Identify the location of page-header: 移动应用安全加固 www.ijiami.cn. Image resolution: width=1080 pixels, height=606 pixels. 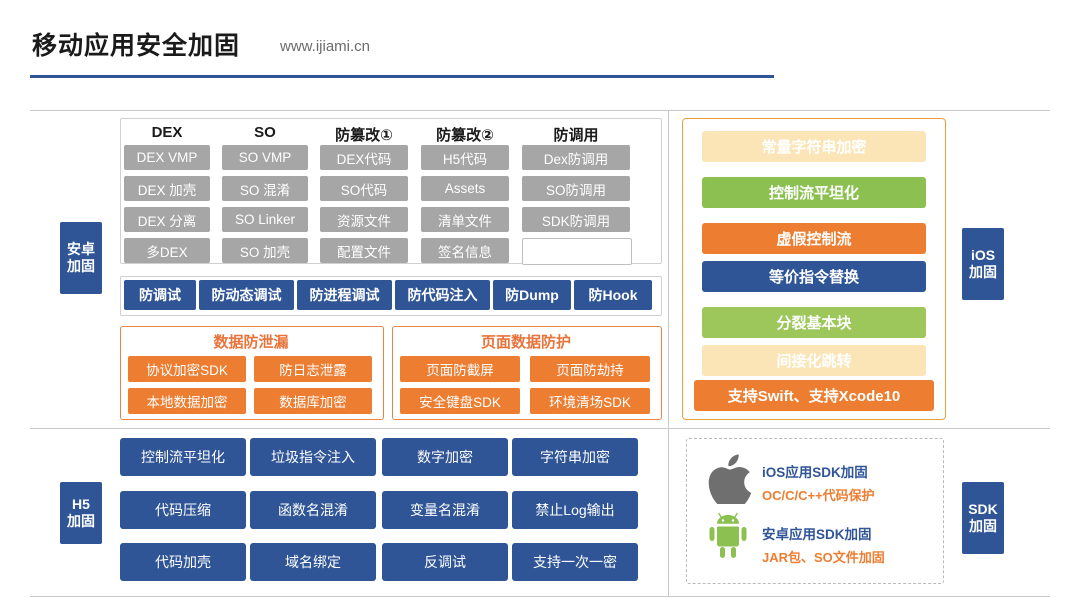
(540, 43).